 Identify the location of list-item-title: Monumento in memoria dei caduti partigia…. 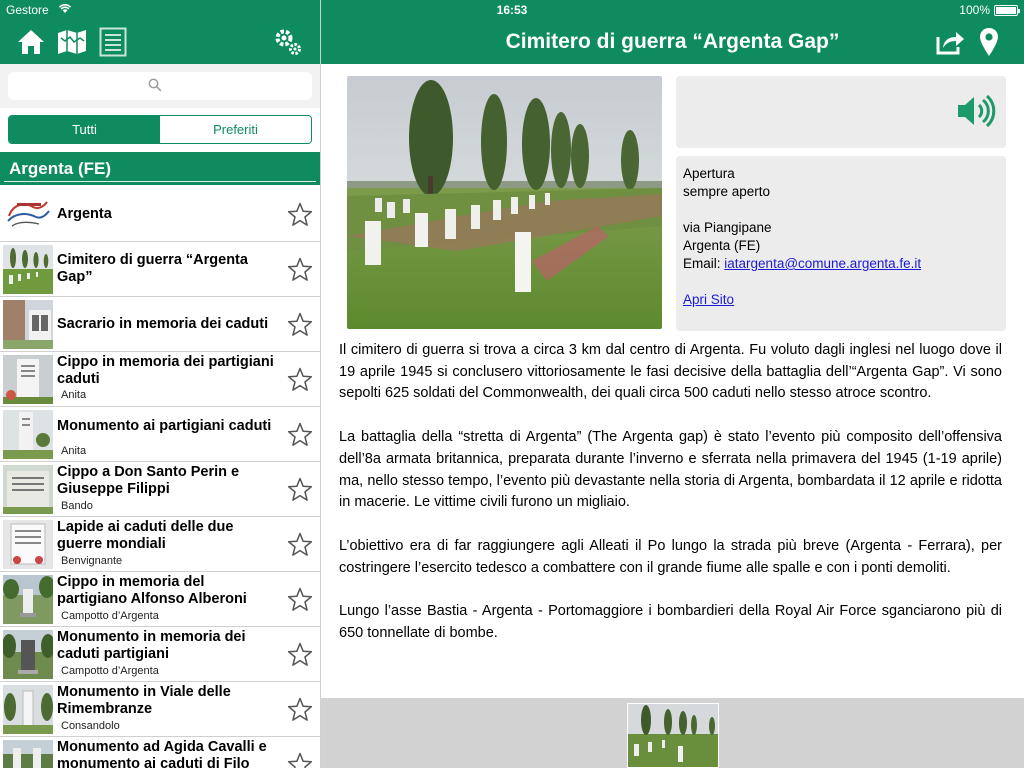
(151, 645).